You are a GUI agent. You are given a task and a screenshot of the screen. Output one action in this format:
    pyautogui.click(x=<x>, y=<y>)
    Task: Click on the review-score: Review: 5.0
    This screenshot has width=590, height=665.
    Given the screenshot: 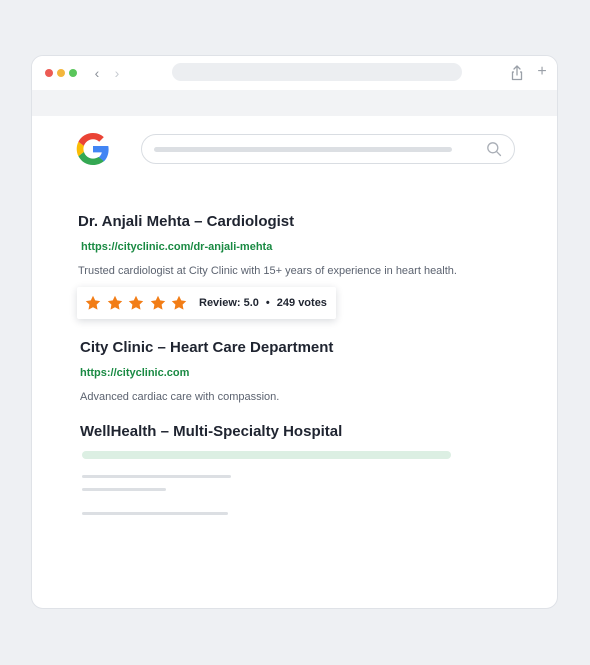 What is the action you would take?
    pyautogui.click(x=229, y=303)
    